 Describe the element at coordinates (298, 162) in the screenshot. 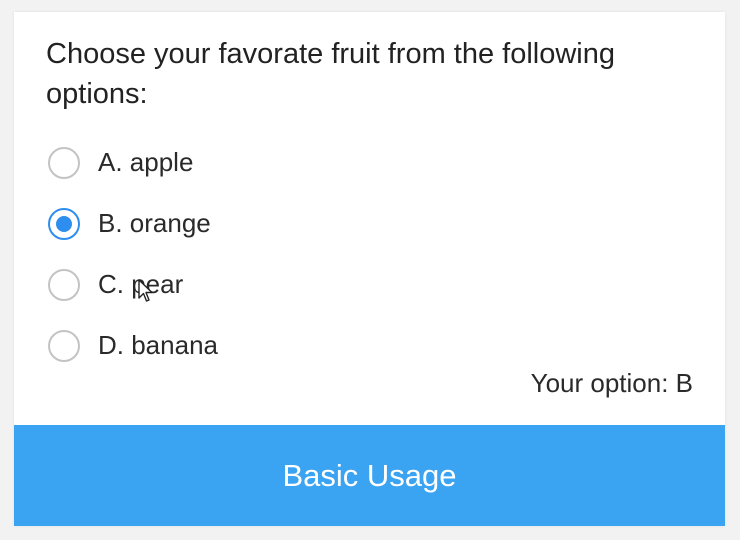

I see `option-apple: A. apple` at that location.